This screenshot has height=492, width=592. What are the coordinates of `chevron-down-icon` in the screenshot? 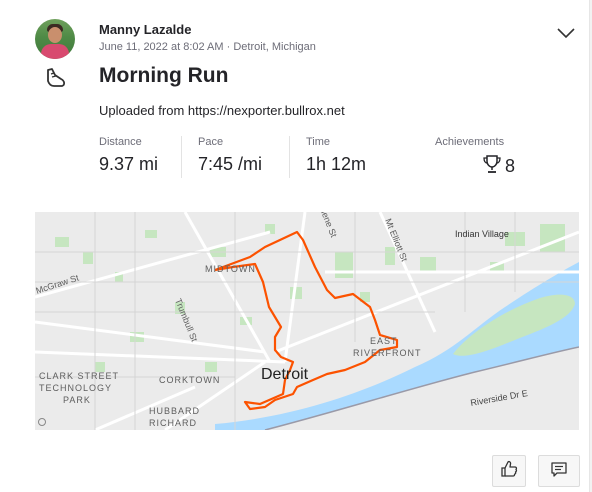 It's located at (566, 33).